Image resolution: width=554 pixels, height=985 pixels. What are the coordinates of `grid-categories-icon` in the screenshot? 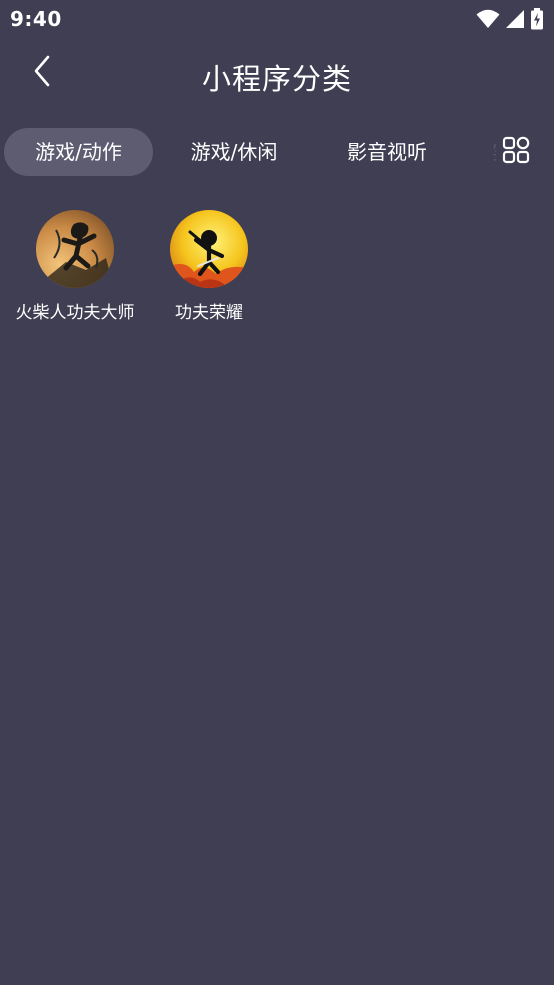 It's located at (516, 152).